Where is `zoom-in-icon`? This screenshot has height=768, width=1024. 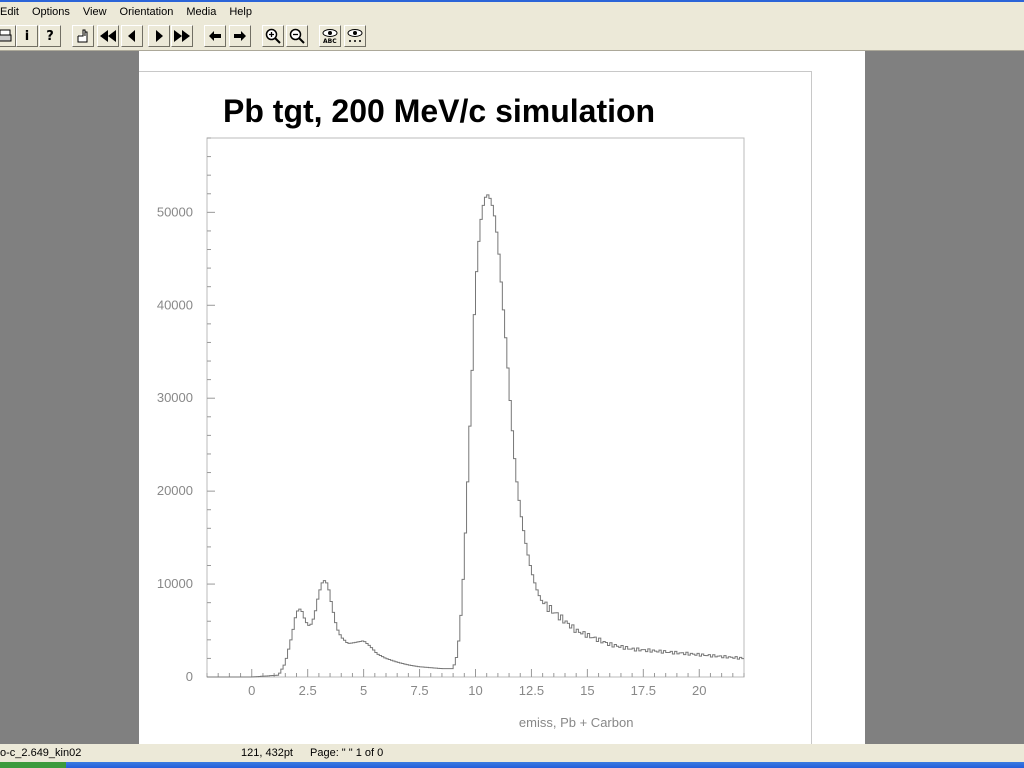
zoom-in-icon is located at coordinates (273, 36).